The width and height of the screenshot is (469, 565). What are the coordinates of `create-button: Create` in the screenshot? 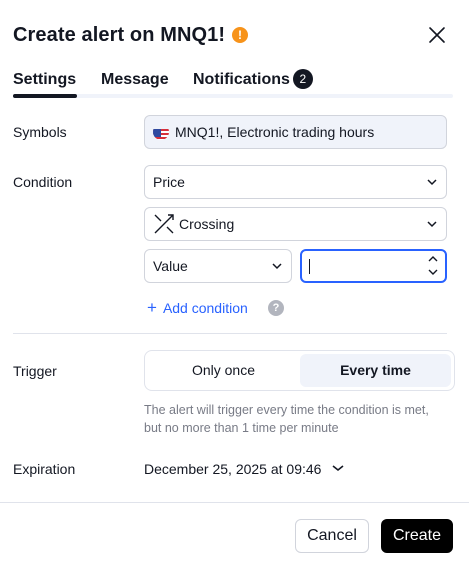 It's located at (417, 536).